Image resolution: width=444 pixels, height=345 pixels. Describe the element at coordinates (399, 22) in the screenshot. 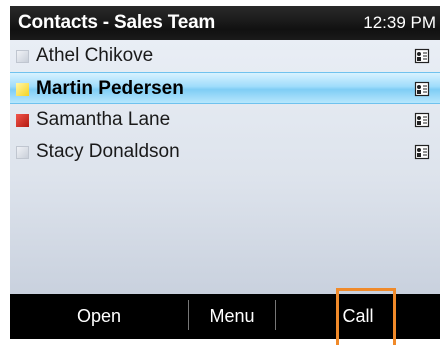

I see `clock: 12:39 PM` at that location.